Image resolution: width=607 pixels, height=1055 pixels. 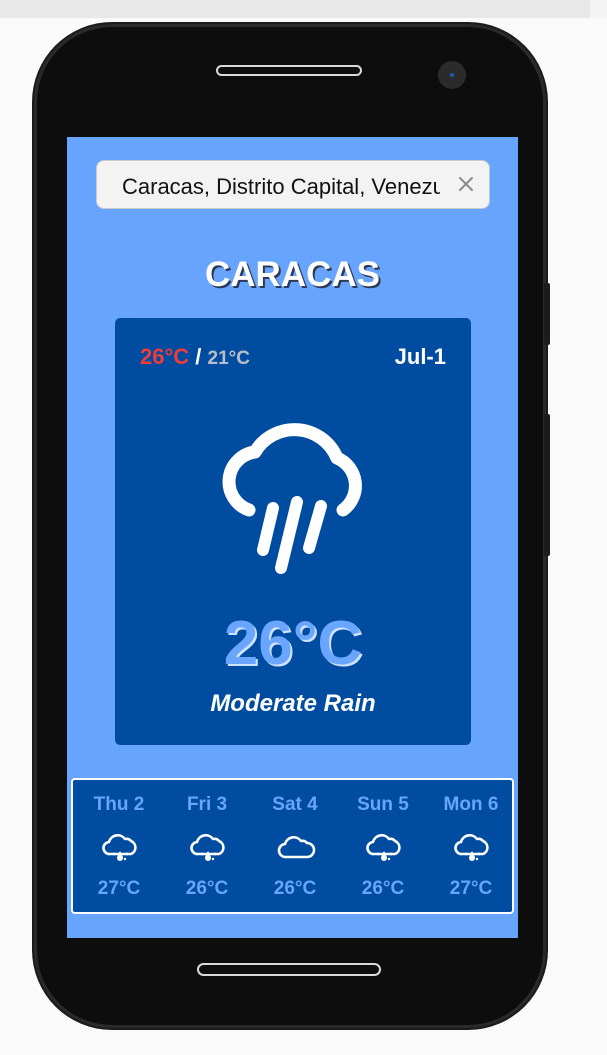 What do you see at coordinates (292, 498) in the screenshot?
I see `rain-cloud-icon` at bounding box center [292, 498].